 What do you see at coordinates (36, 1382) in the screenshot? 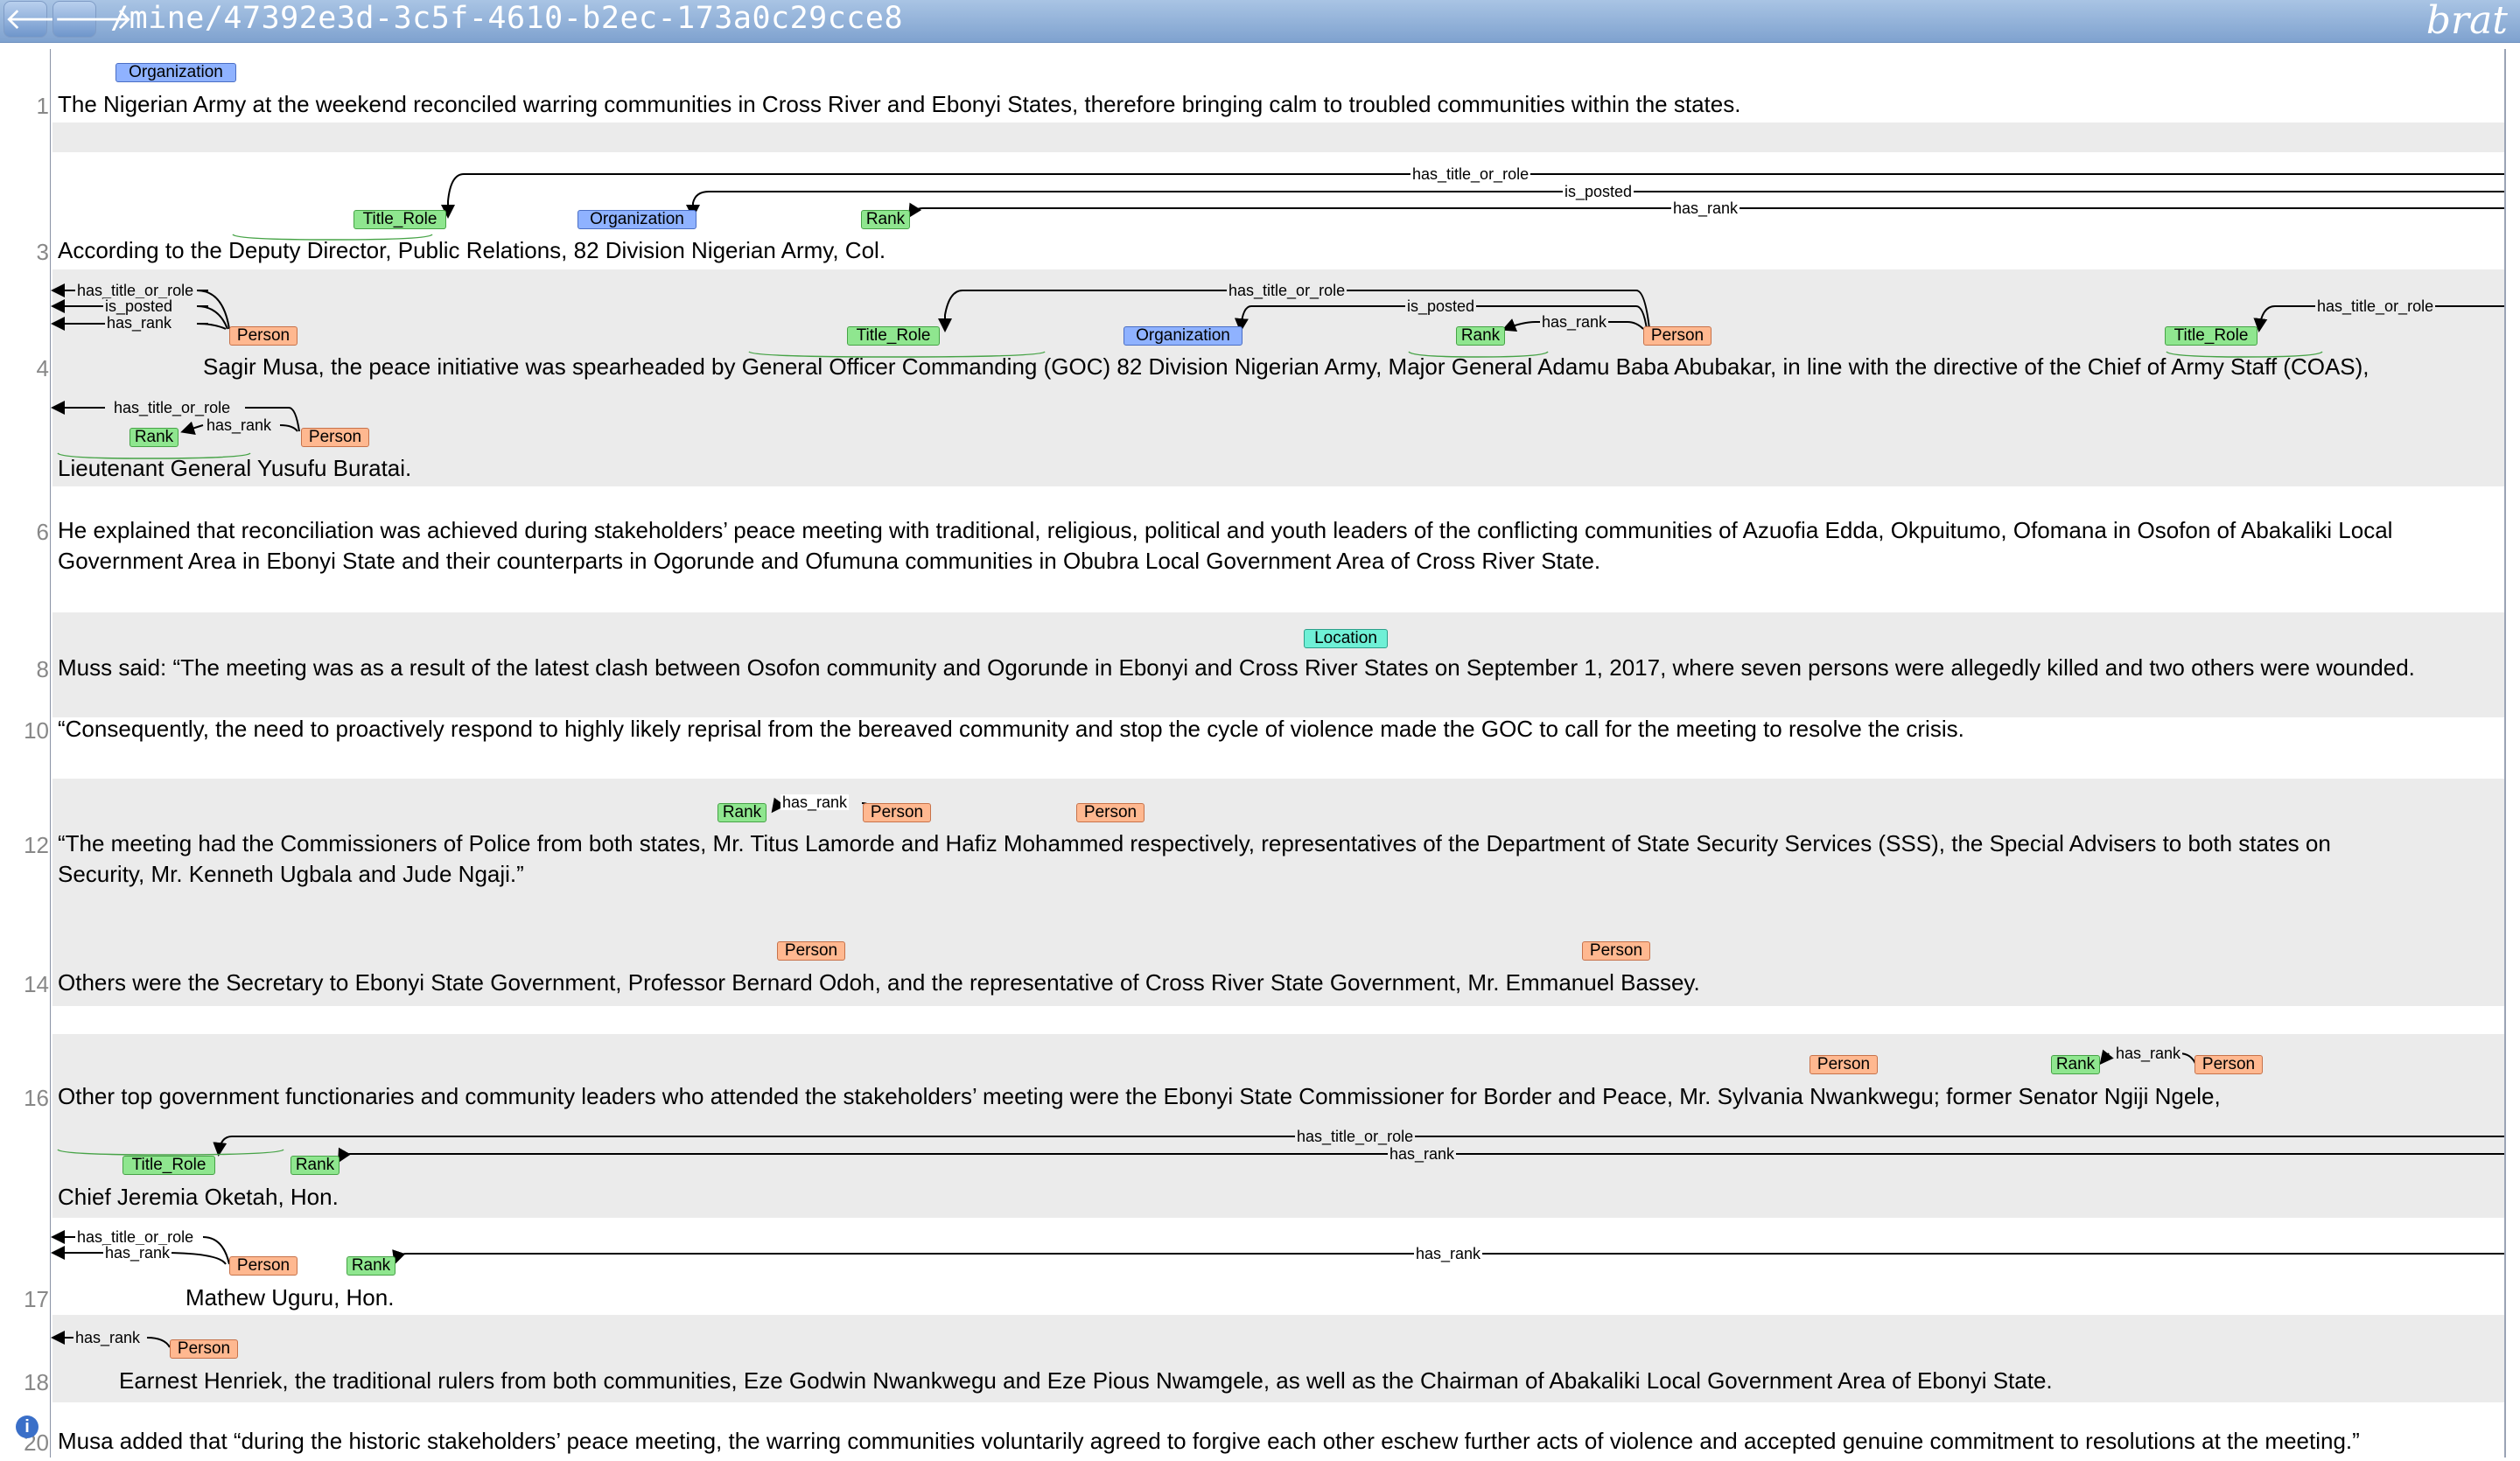
I see `line-number: 18` at bounding box center [36, 1382].